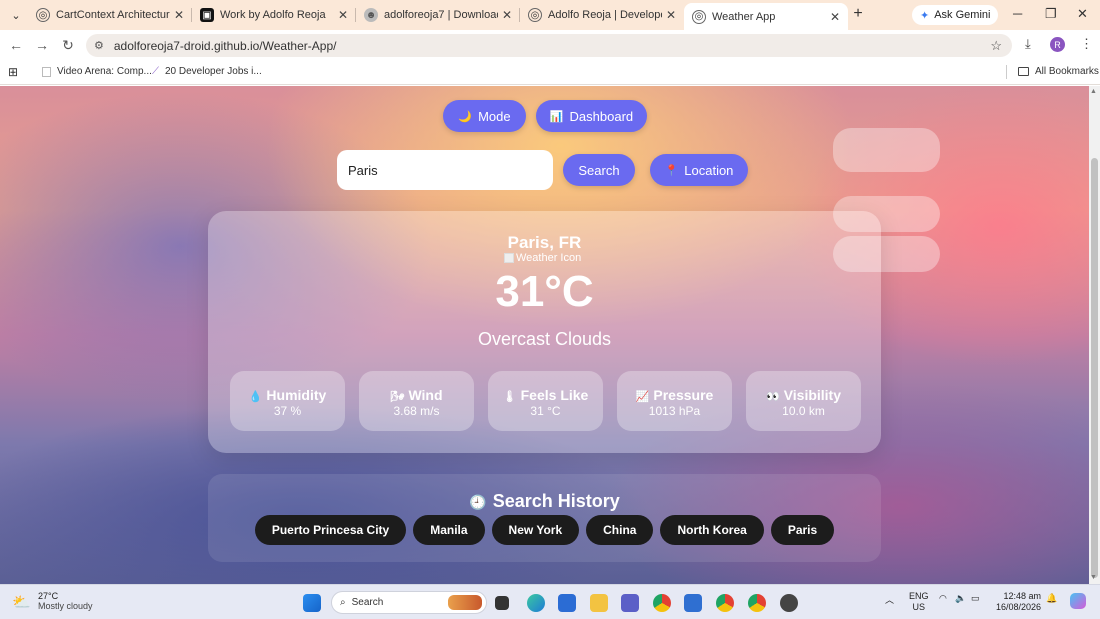 This screenshot has height=619, width=1100. I want to click on apps-grid-icon: ⊞, so click(13, 72).